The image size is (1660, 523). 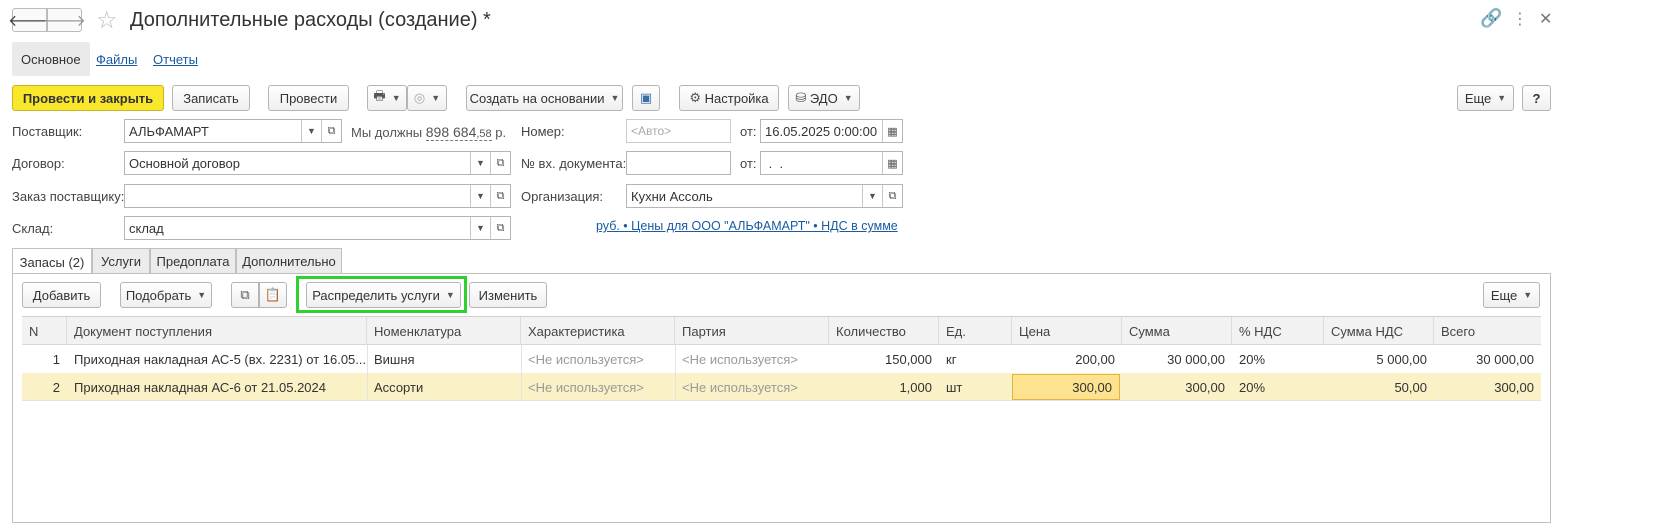 What do you see at coordinates (678, 163) in the screenshot?
I see `incoming-doc-field` at bounding box center [678, 163].